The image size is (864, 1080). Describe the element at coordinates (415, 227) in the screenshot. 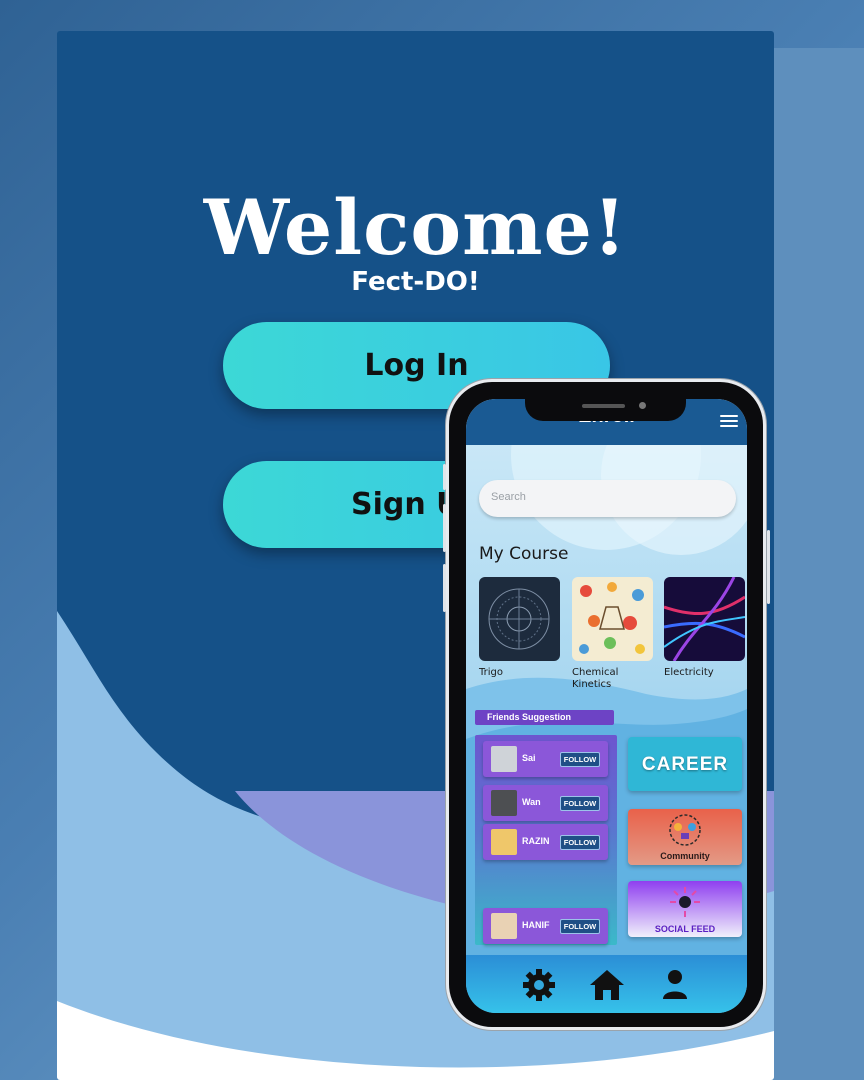

I see `welcome-title: Welcome!` at that location.